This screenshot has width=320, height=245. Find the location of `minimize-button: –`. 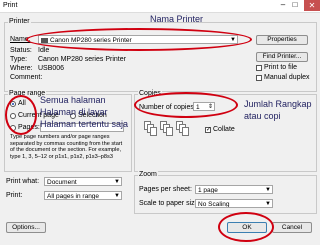

minimize-button: – is located at coordinates (283, 5).